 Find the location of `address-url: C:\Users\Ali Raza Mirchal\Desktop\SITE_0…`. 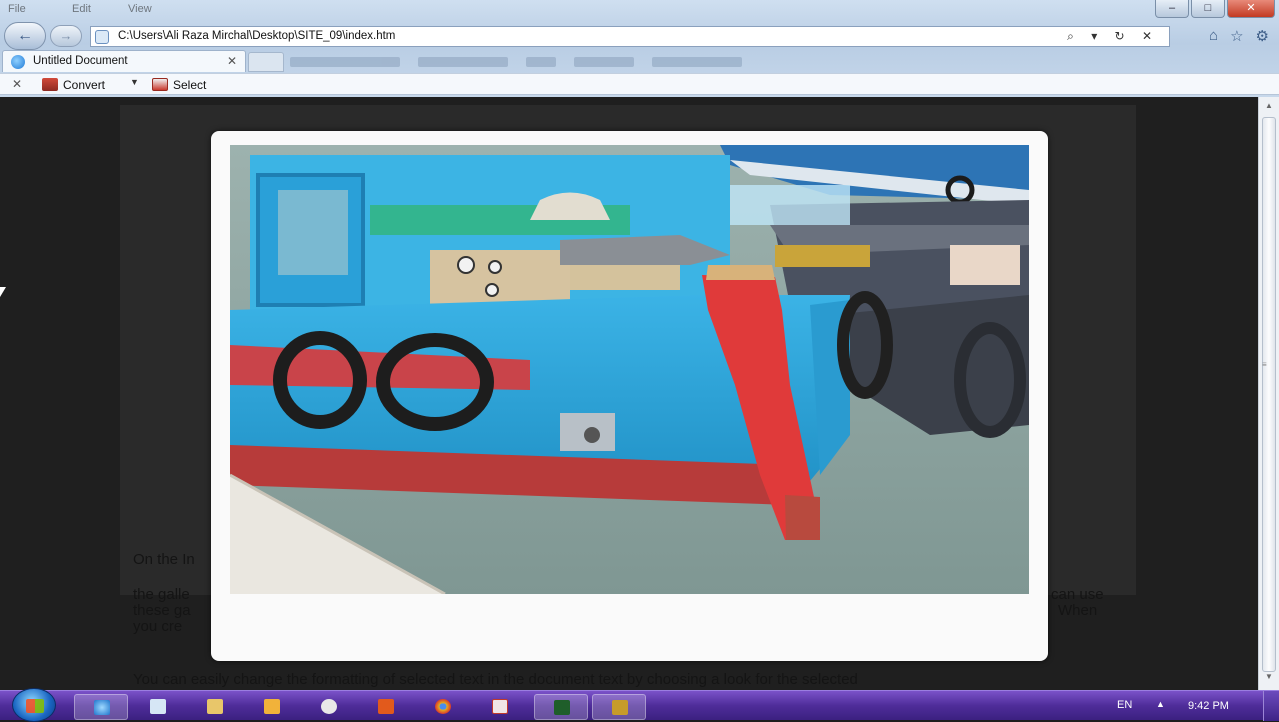

address-url: C:\Users\Ali Raza Mirchal\Desktop\SITE_0… is located at coordinates (256, 36).